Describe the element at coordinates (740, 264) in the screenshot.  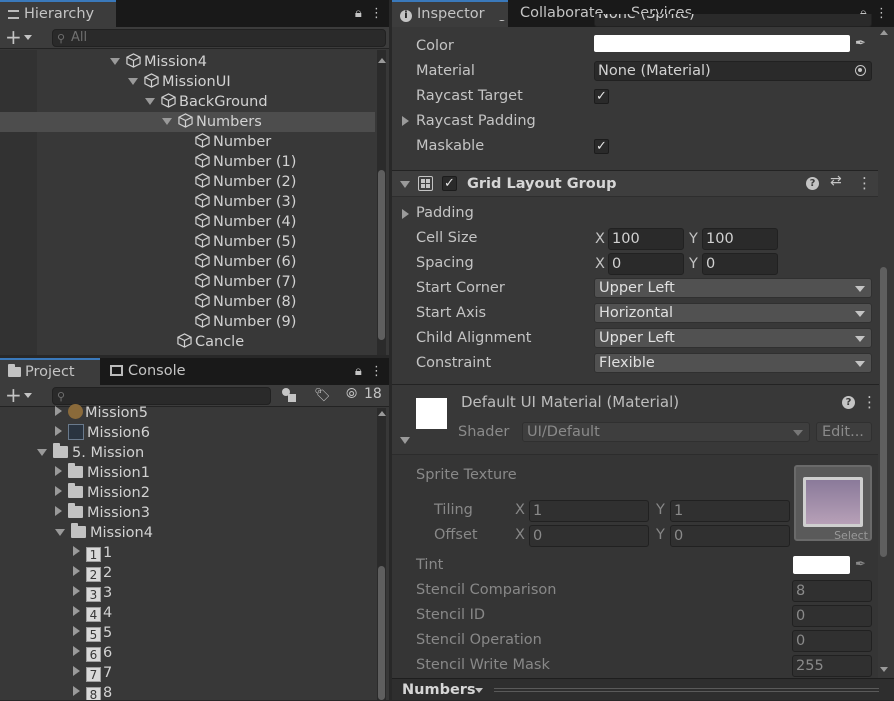
I see `spacing-y-field: 0` at that location.